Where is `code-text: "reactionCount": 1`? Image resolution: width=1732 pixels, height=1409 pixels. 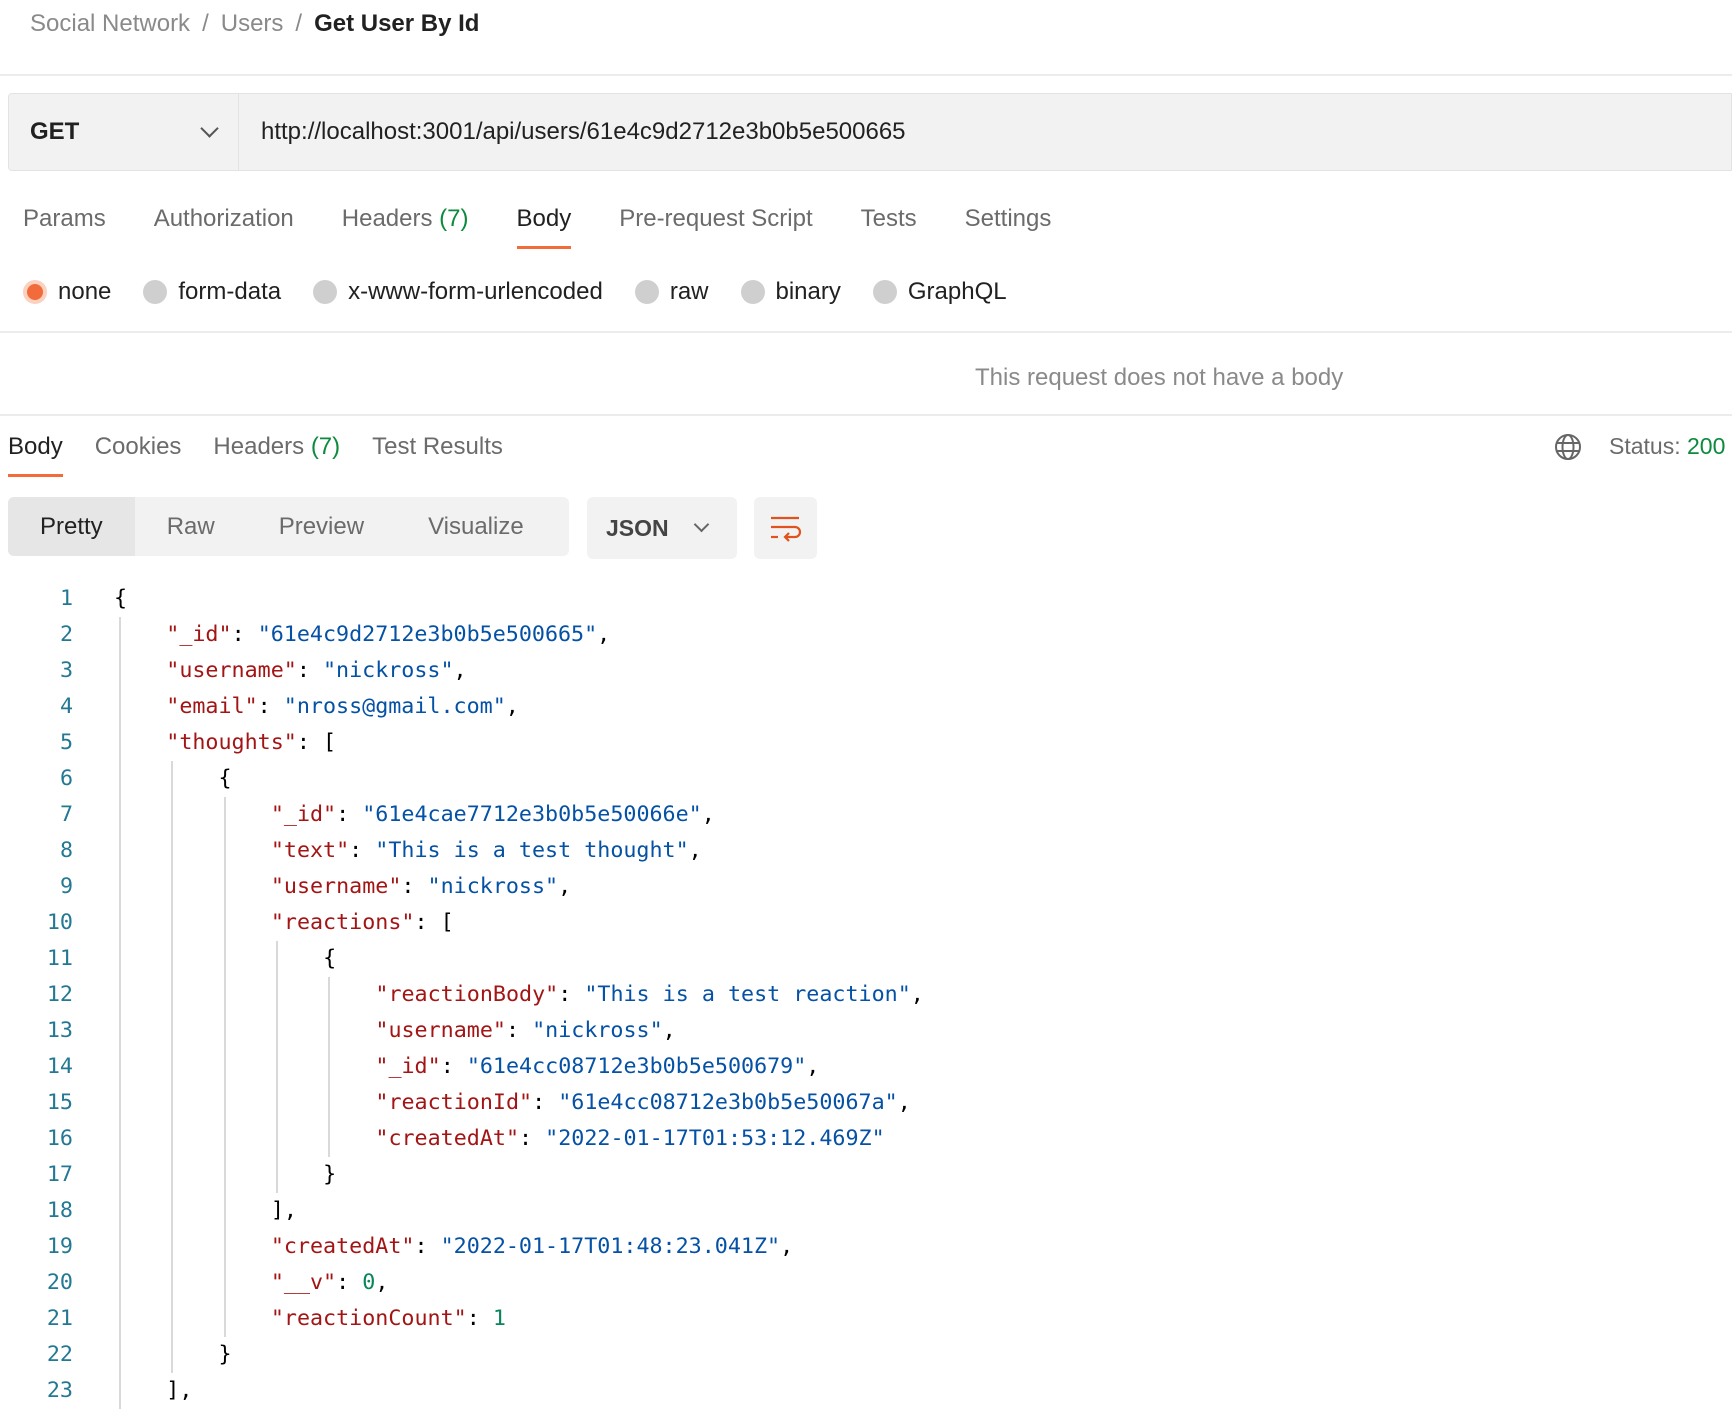 code-text: "reactionCount": 1 is located at coordinates (388, 1319).